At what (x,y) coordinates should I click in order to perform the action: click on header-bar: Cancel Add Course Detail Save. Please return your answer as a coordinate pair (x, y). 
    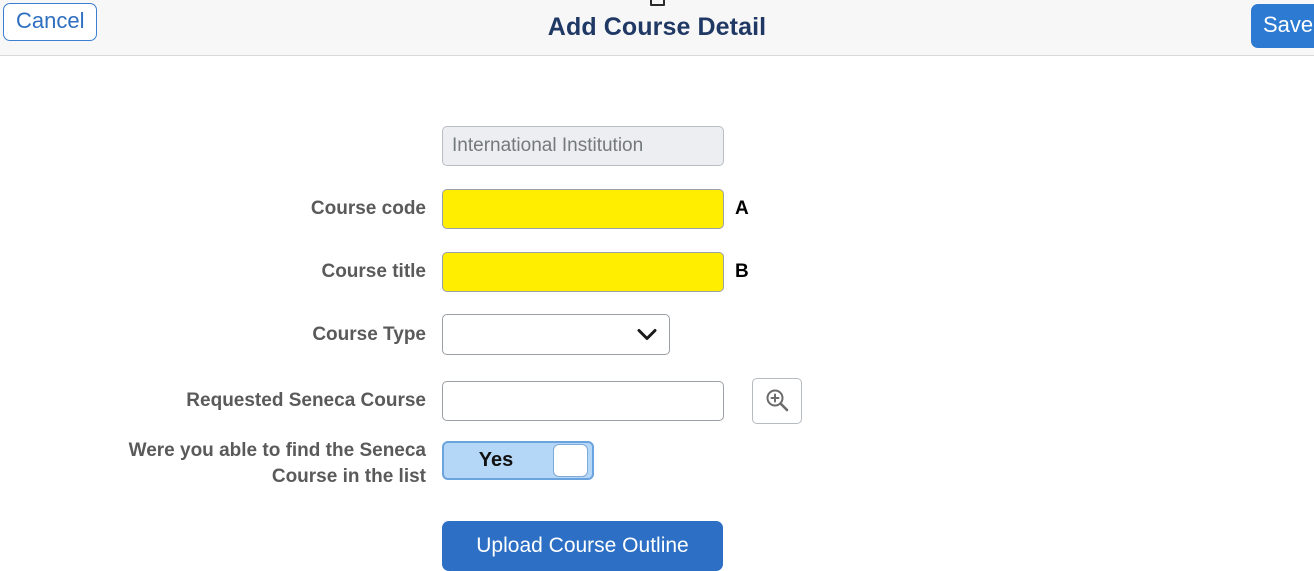
    Looking at the image, I should click on (657, 28).